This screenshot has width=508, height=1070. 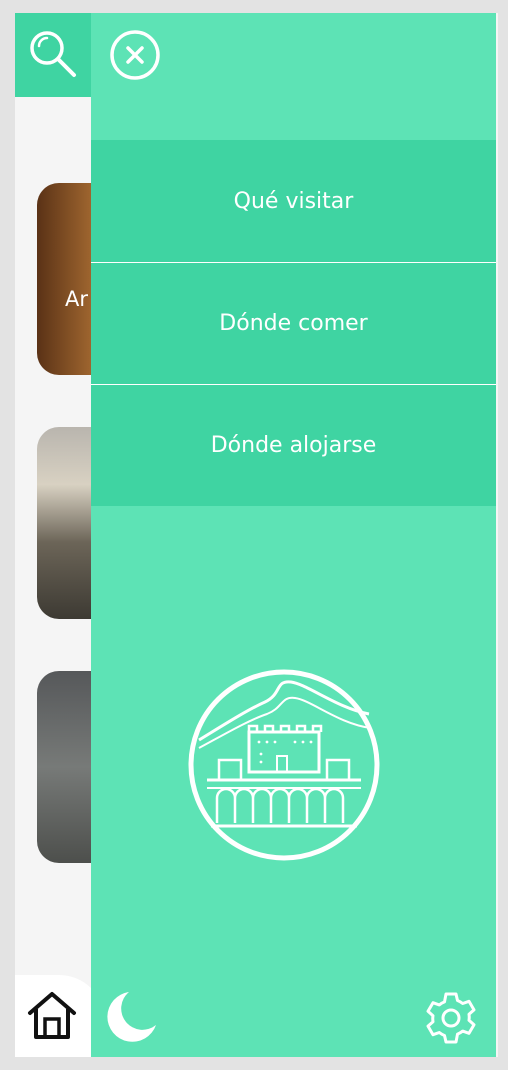 I want to click on moon-icon, so click(x=131, y=1017).